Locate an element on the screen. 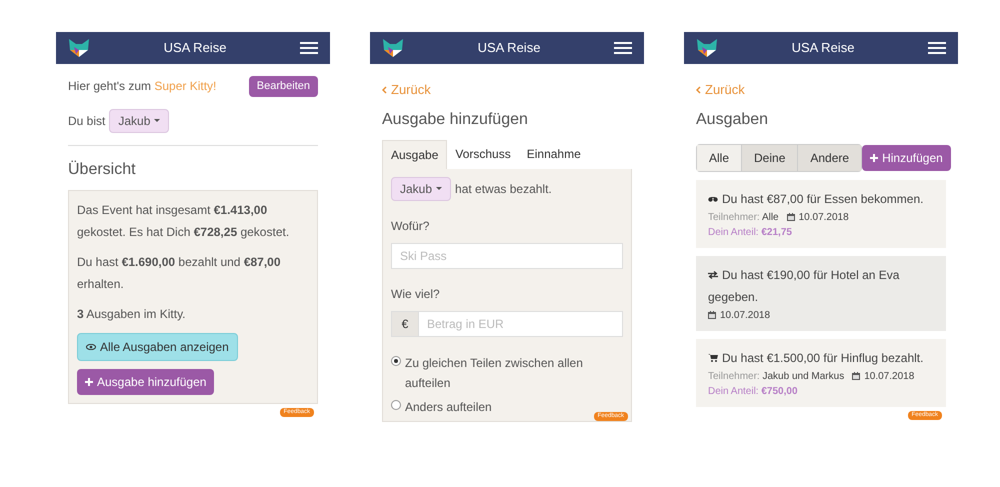  share-text: Dein Anteil: €21,75 is located at coordinates (750, 233).